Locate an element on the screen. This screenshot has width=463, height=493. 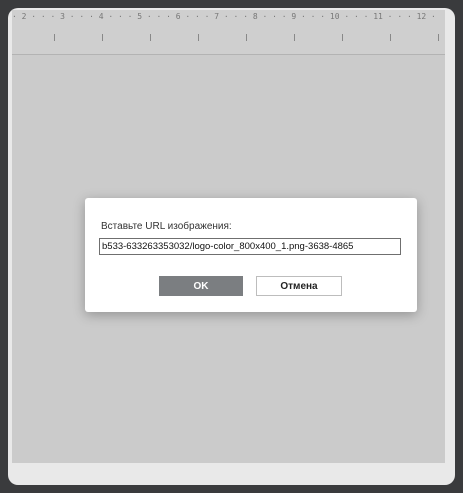
image-url-input is located at coordinates (250, 246).